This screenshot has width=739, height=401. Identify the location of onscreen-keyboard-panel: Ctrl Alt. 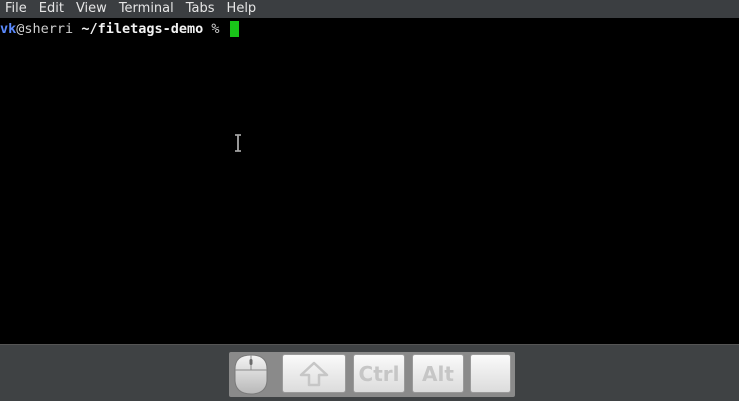
(369, 372).